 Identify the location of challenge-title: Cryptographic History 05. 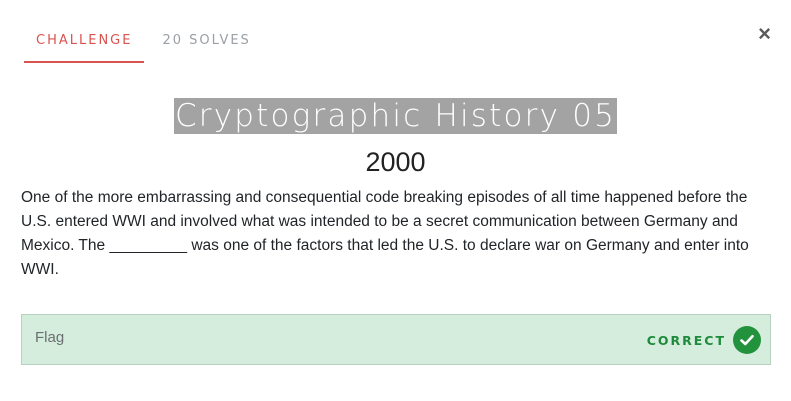
(395, 116).